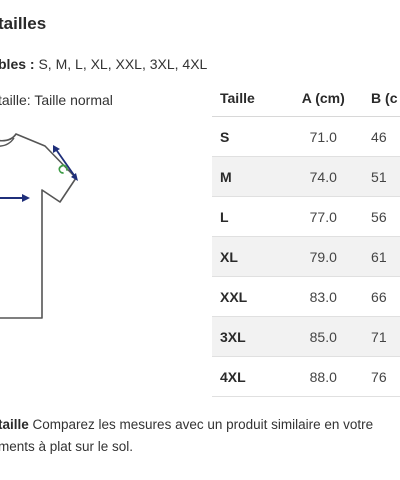 Image resolution: width=400 pixels, height=480 pixels. Describe the element at coordinates (17, 64) in the screenshot. I see `available-sizes-label: bles :` at that location.